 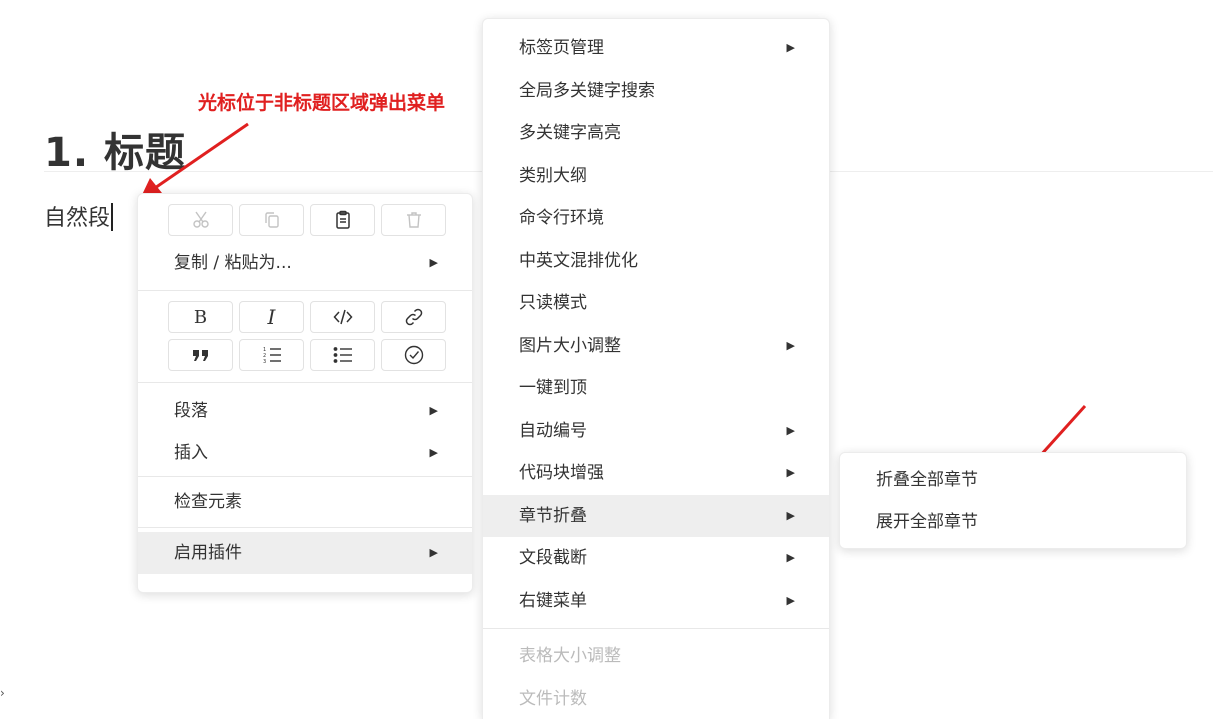 I want to click on heading-title: 1. 标题, so click(x=115, y=149).